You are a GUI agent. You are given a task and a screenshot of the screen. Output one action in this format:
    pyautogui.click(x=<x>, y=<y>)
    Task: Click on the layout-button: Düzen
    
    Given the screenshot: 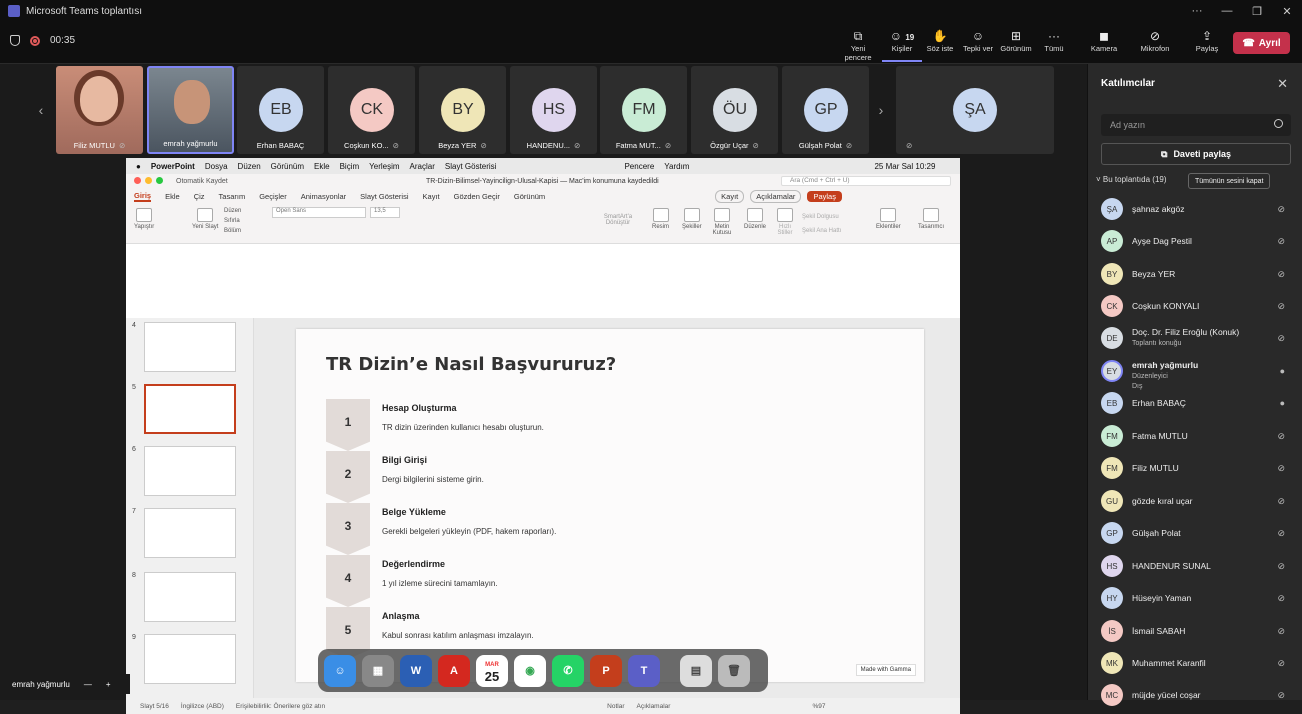 What is the action you would take?
    pyautogui.click(x=232, y=211)
    